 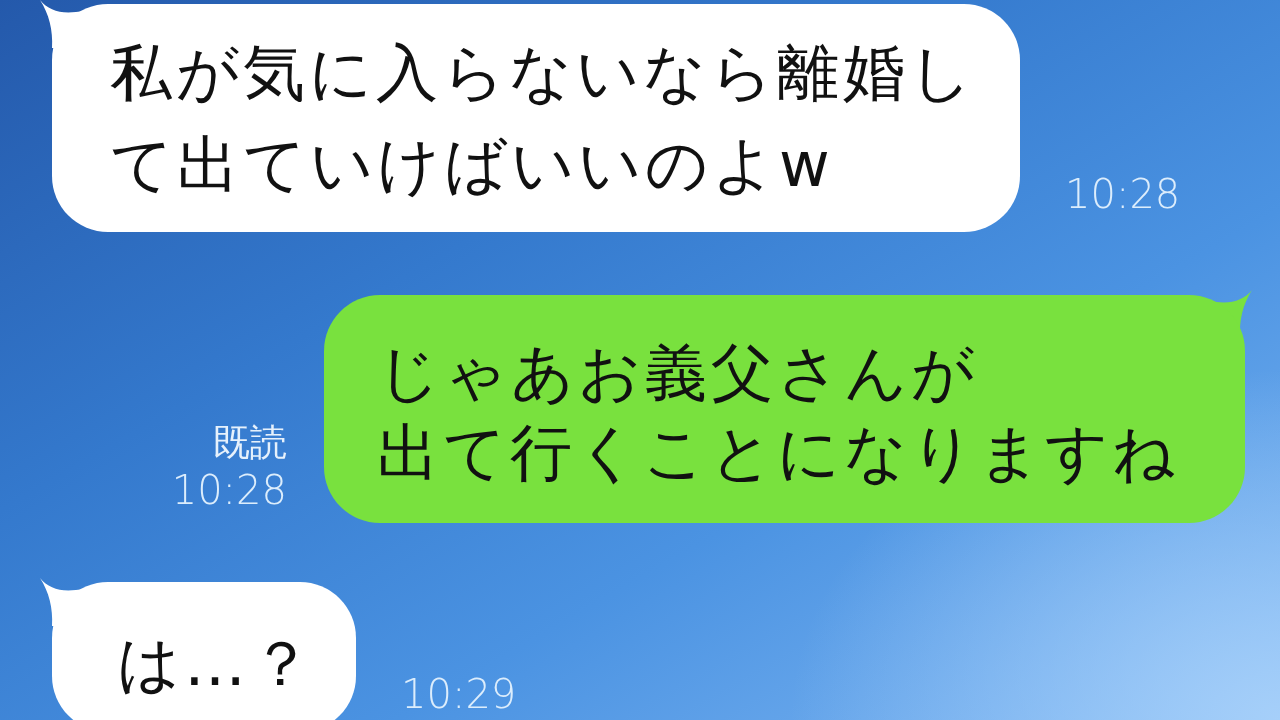 What do you see at coordinates (459, 694) in the screenshot?
I see `timestamp: 10:29` at bounding box center [459, 694].